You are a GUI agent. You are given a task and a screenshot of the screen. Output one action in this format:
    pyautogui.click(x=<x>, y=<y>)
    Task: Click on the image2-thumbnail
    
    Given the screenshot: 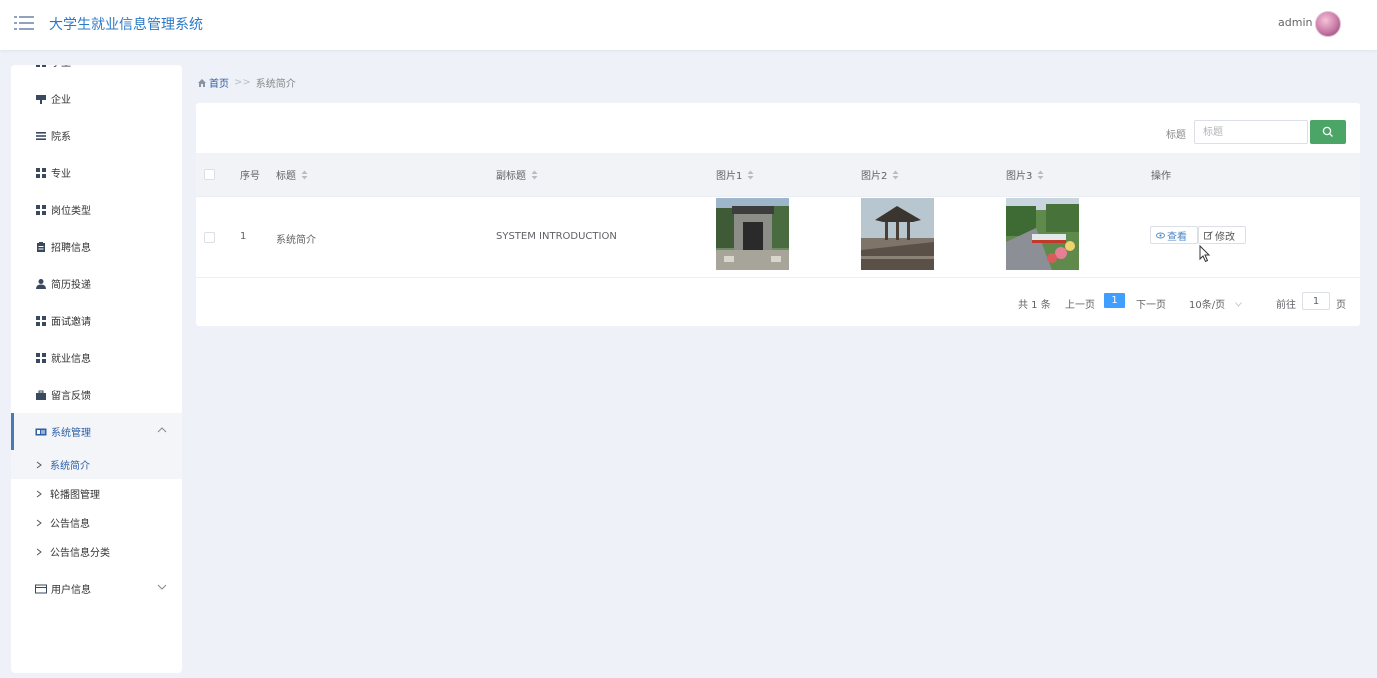 What is the action you would take?
    pyautogui.click(x=897, y=234)
    